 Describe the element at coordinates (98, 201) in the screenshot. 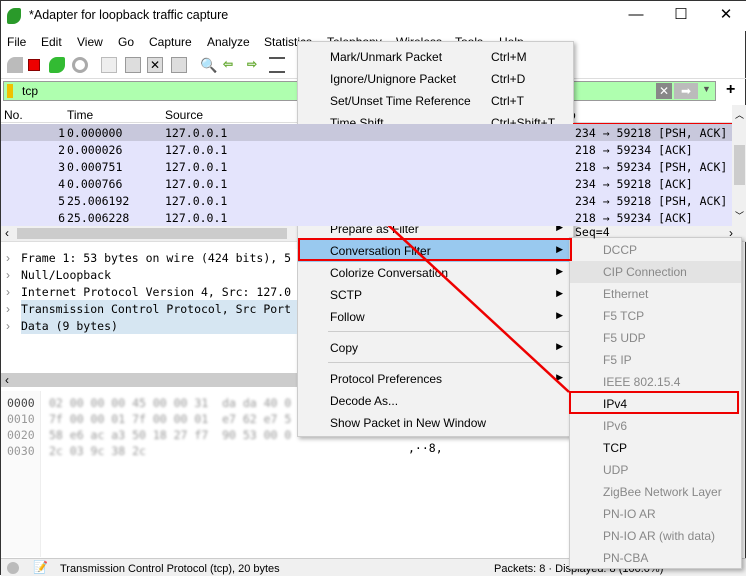

I see `packet-time: 25.006192` at that location.